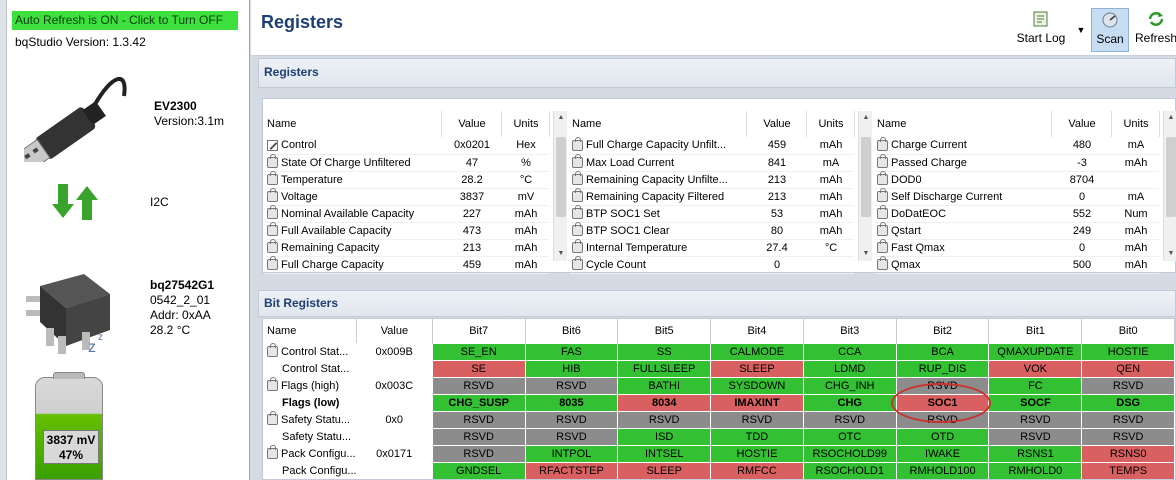 Image resolution: width=1176 pixels, height=480 pixels. Describe the element at coordinates (849, 385) in the screenshot. I see `bit-cell: CHG_INH` at that location.